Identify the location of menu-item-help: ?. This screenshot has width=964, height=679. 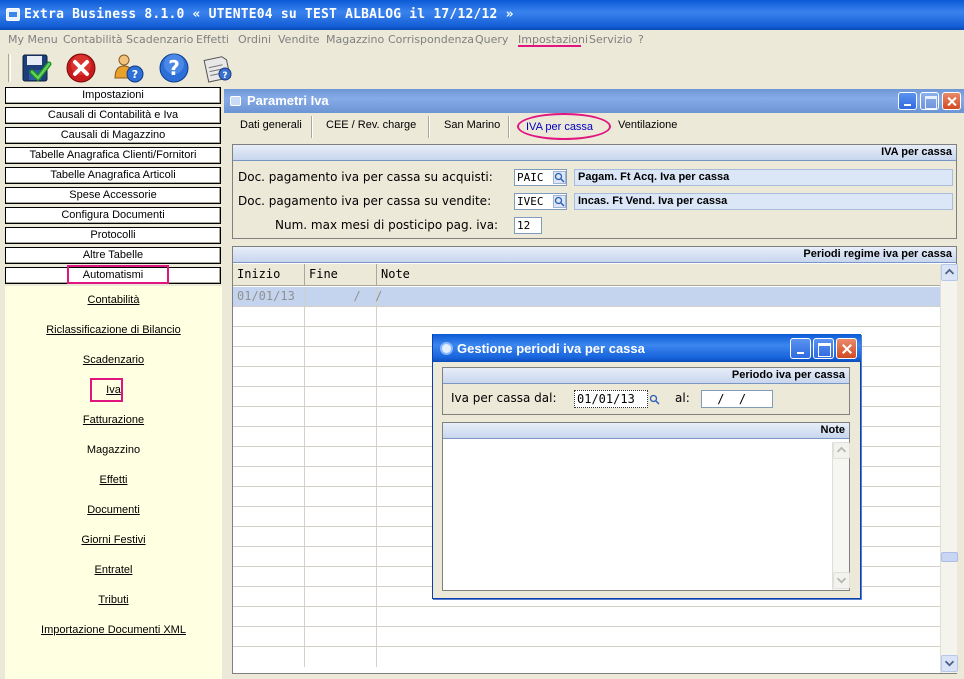
(641, 39).